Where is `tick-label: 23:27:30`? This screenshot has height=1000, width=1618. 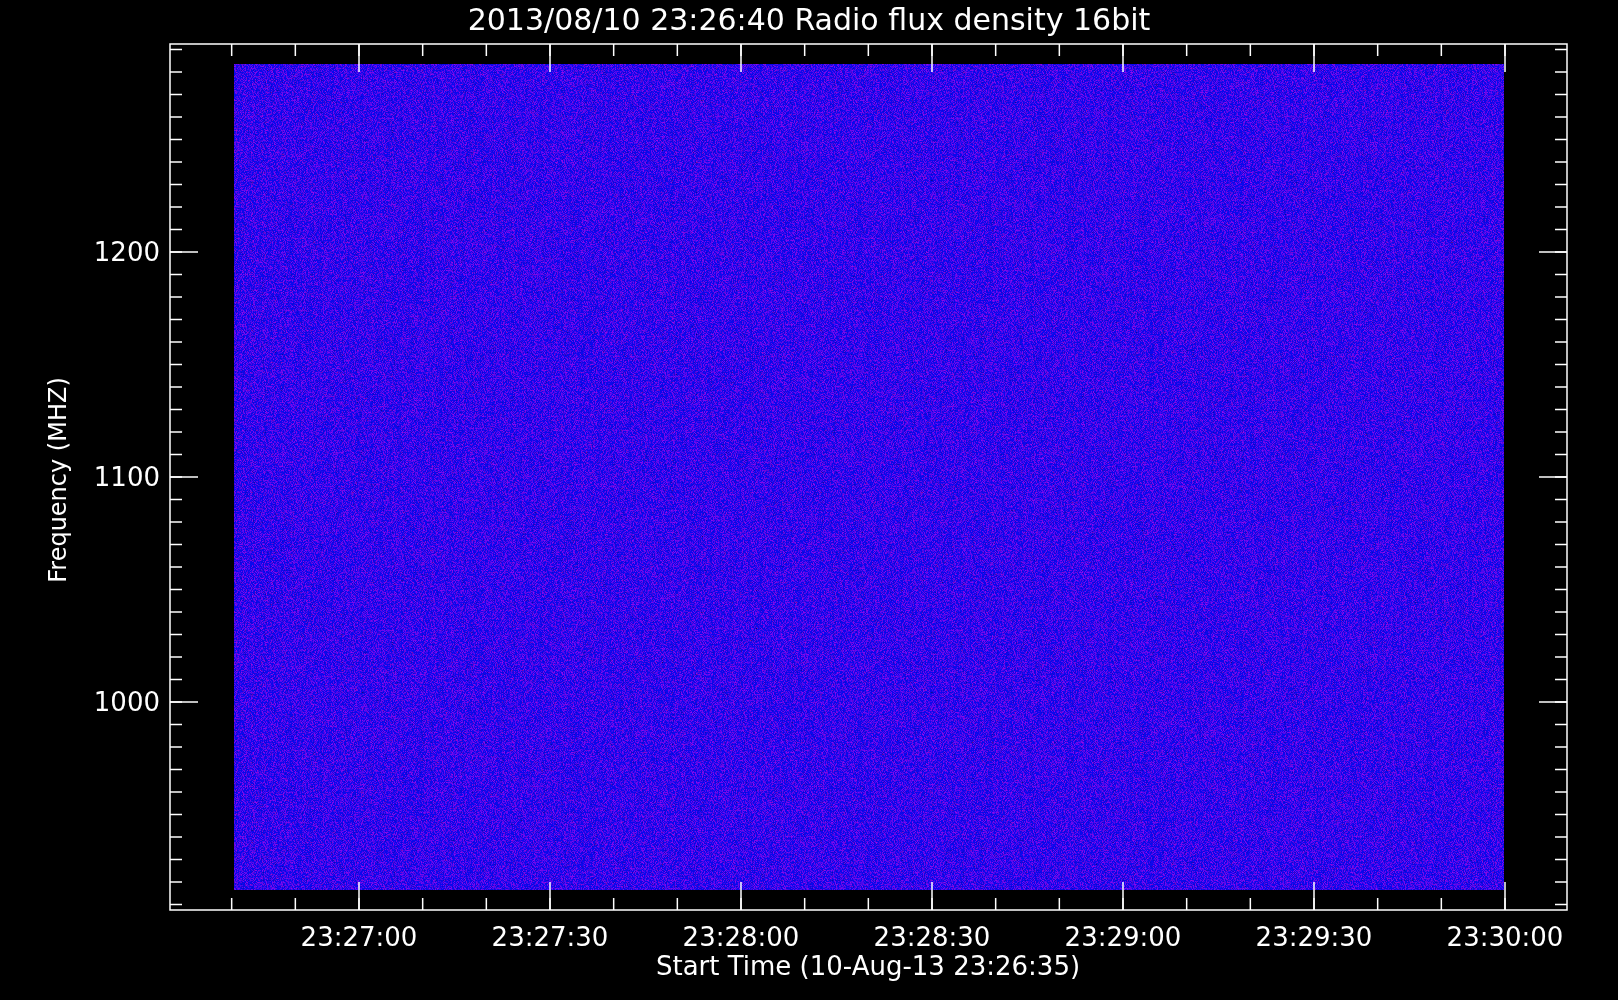
tick-label: 23:27:30 is located at coordinates (550, 937).